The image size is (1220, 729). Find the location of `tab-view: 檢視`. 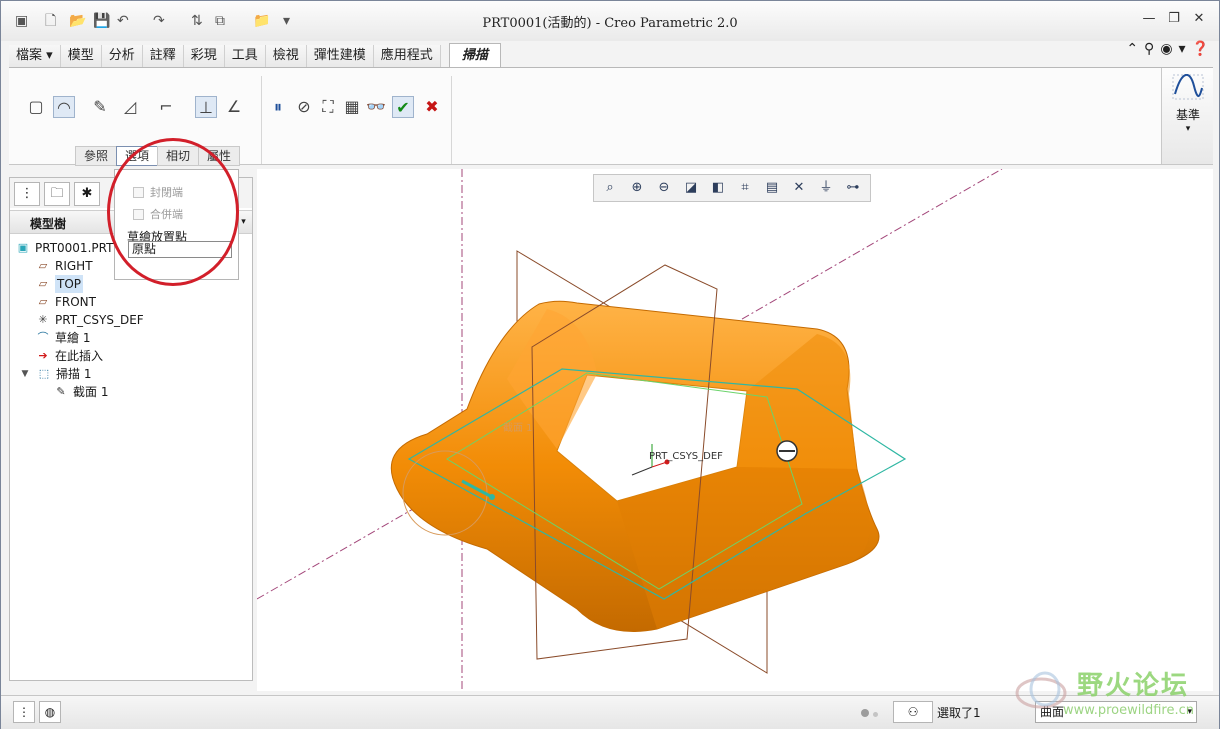

tab-view: 檢視 is located at coordinates (286, 56).